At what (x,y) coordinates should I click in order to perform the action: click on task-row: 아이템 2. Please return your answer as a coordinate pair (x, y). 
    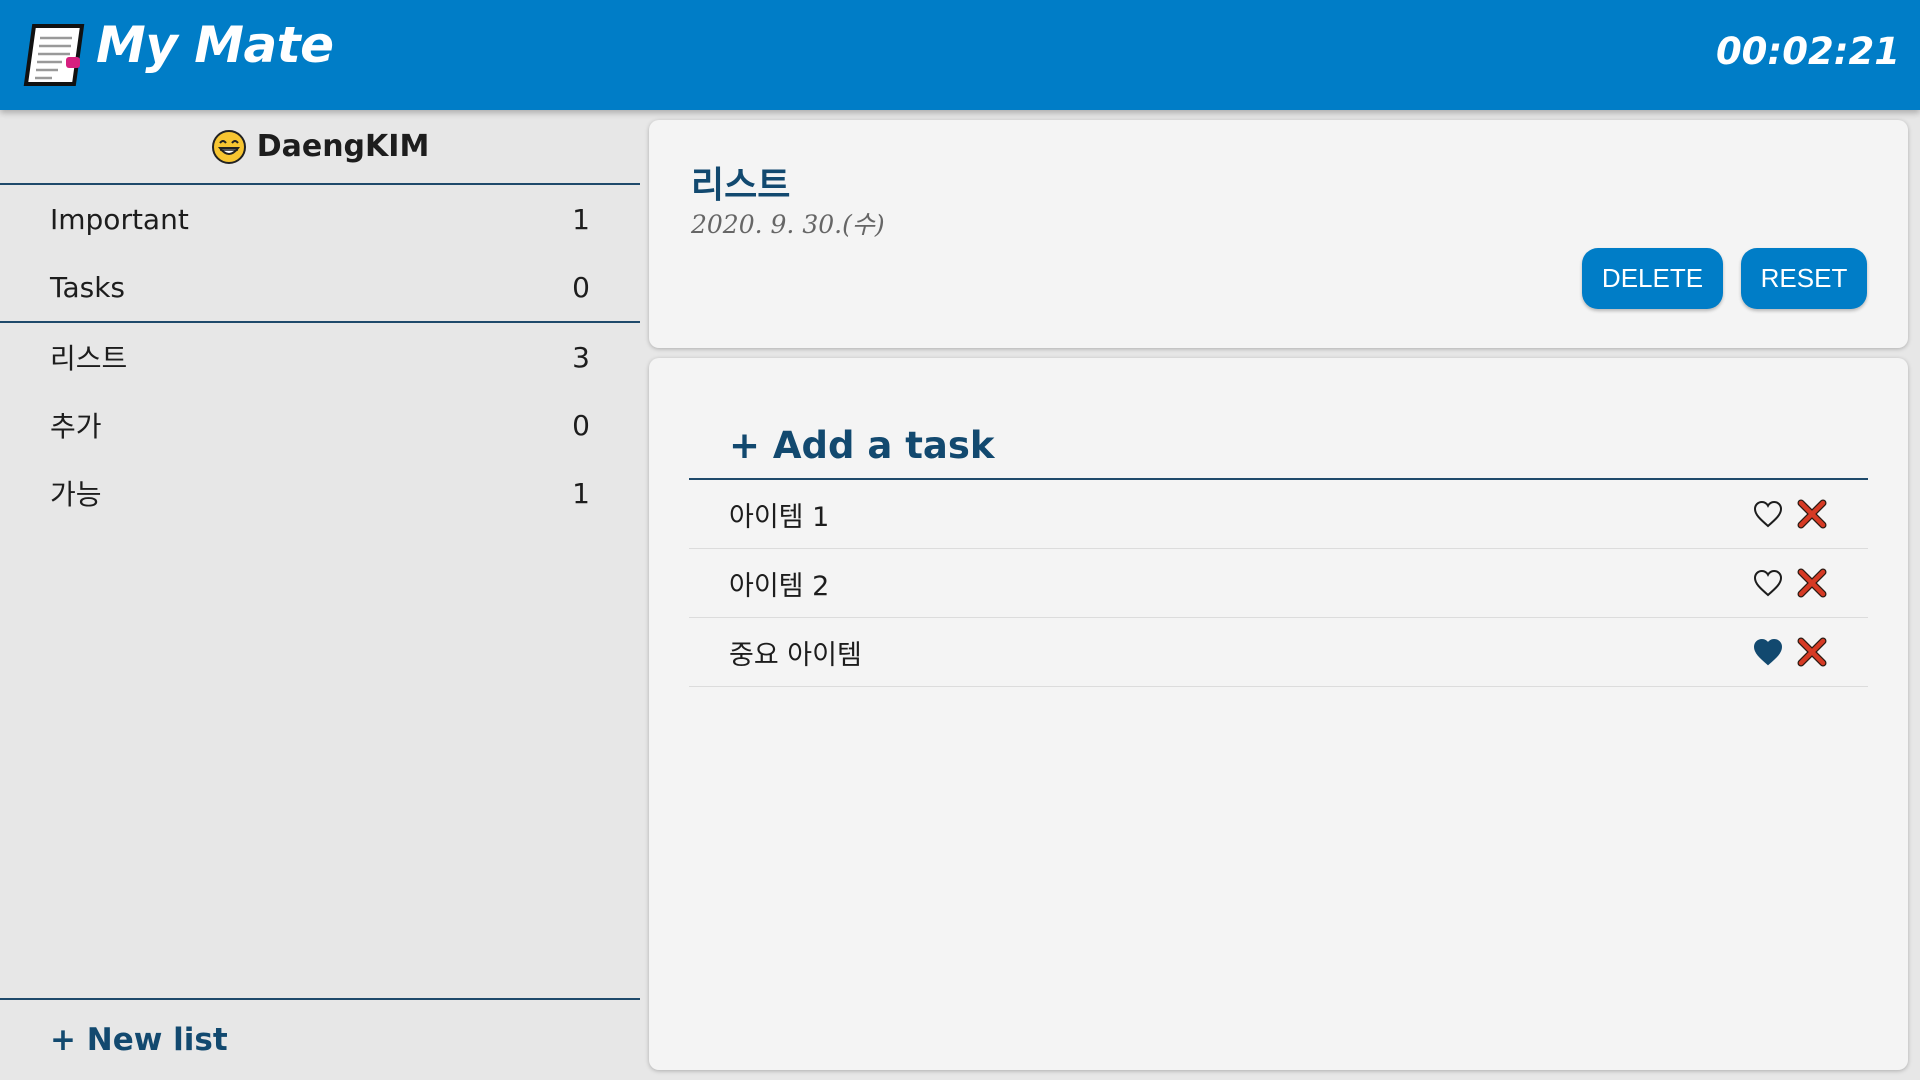
    Looking at the image, I should click on (1278, 583).